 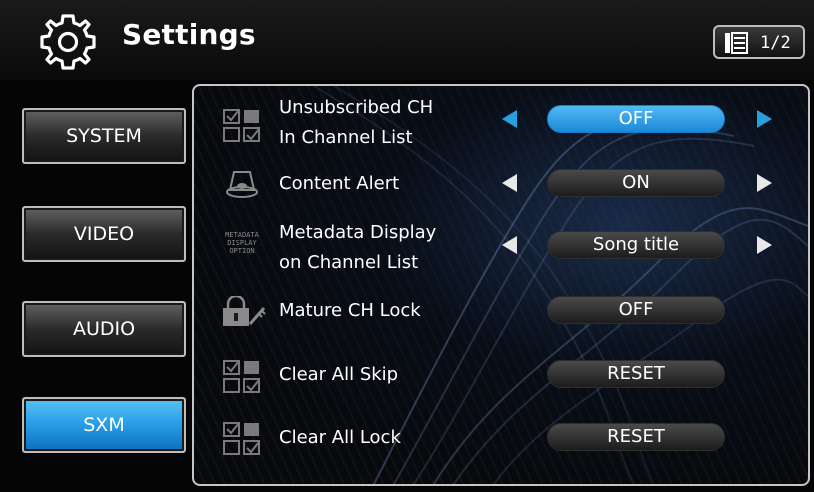 I want to click on setting-label-metadata-display-line2: on Channel List, so click(x=349, y=262).